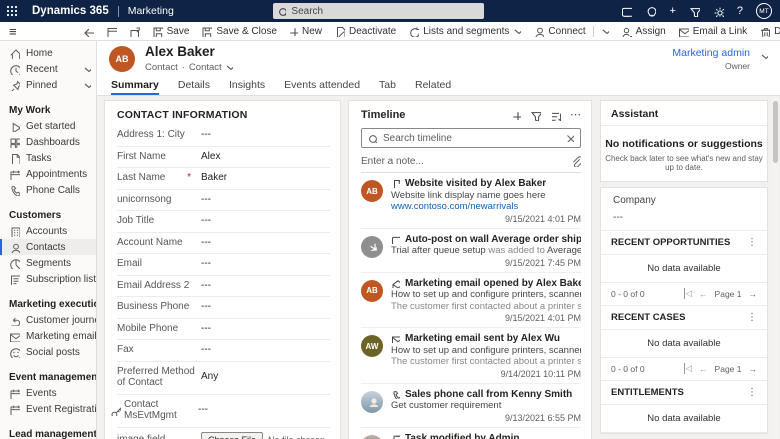 The height and width of the screenshot is (439, 780). I want to click on sidebar-item-pinned: Pinned, so click(48, 85).